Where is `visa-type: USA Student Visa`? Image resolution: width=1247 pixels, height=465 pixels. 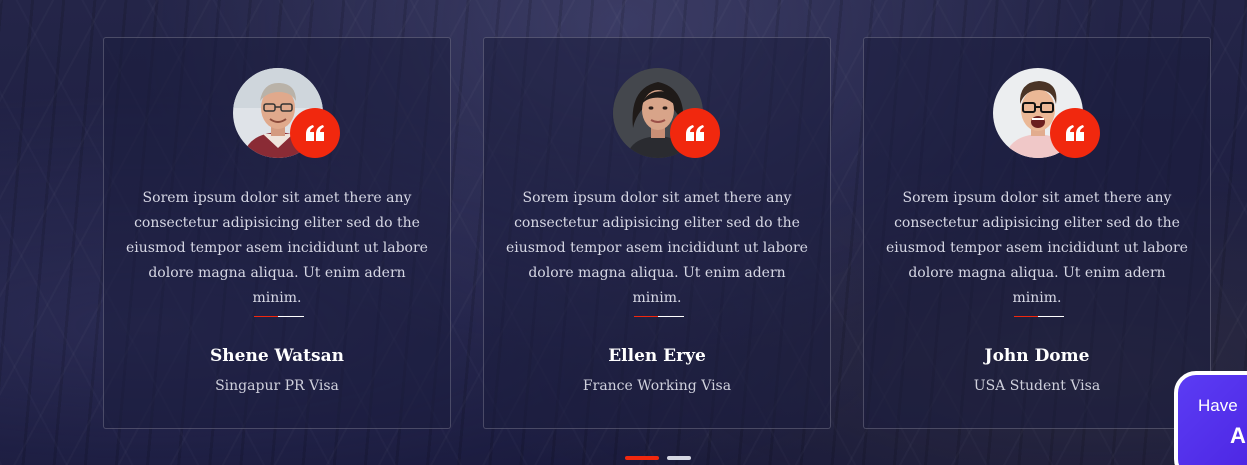 visa-type: USA Student Visa is located at coordinates (1037, 386).